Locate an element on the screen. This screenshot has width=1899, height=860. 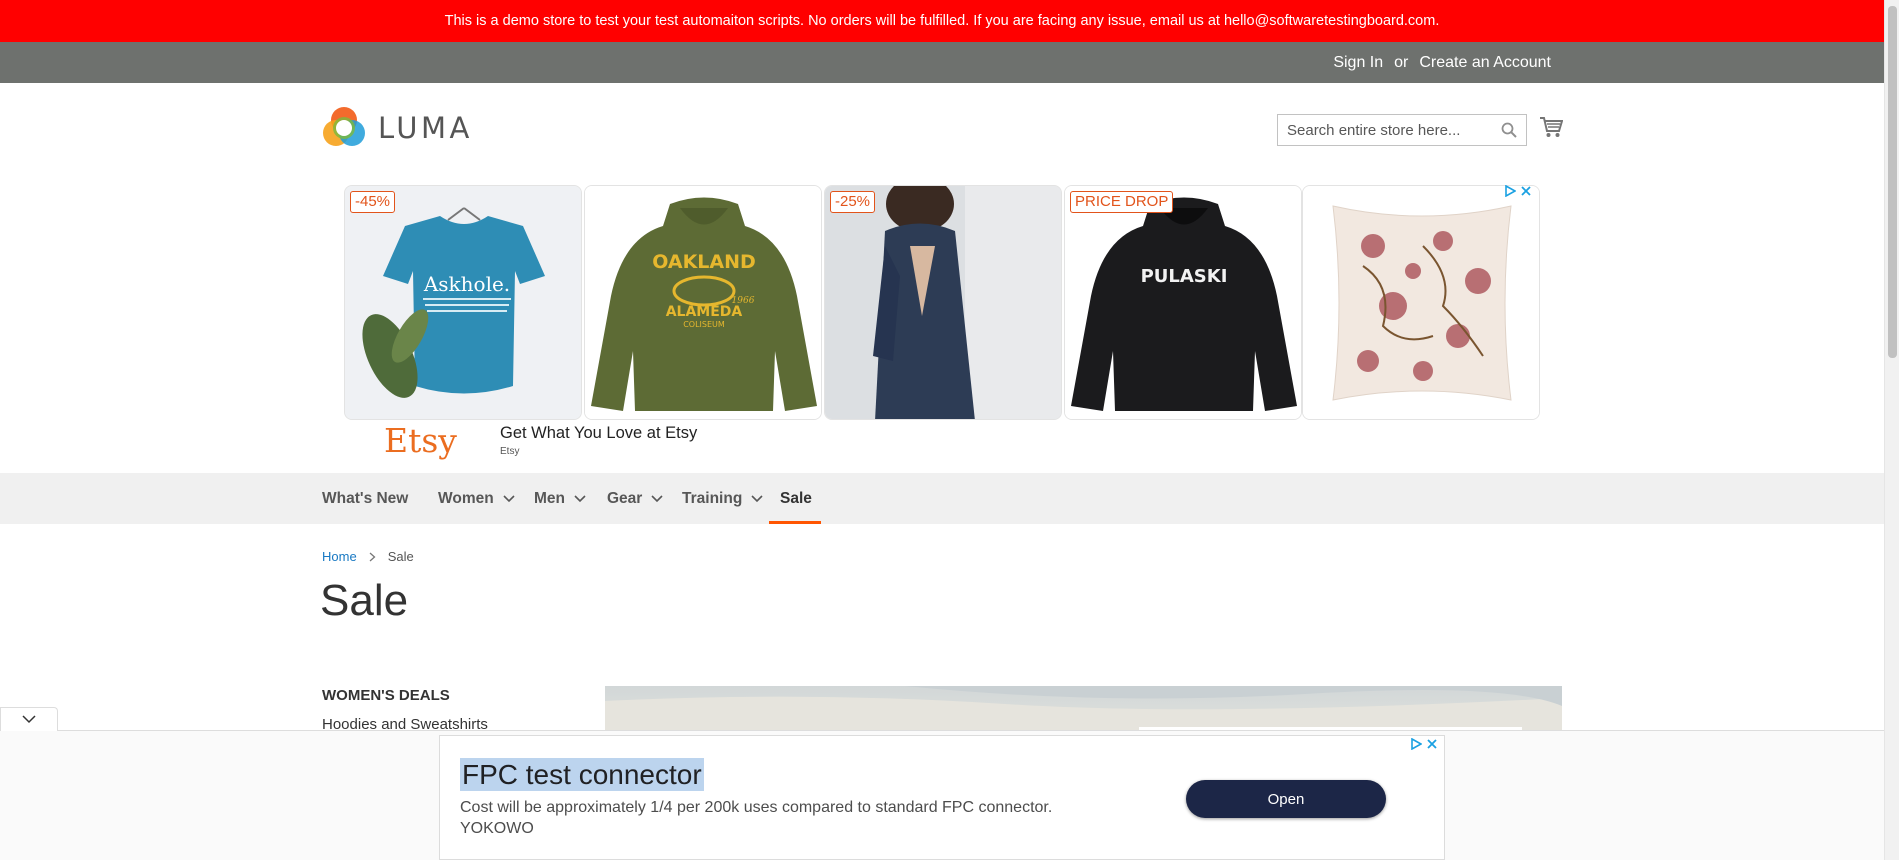
active-nav-indicator is located at coordinates (795, 522).